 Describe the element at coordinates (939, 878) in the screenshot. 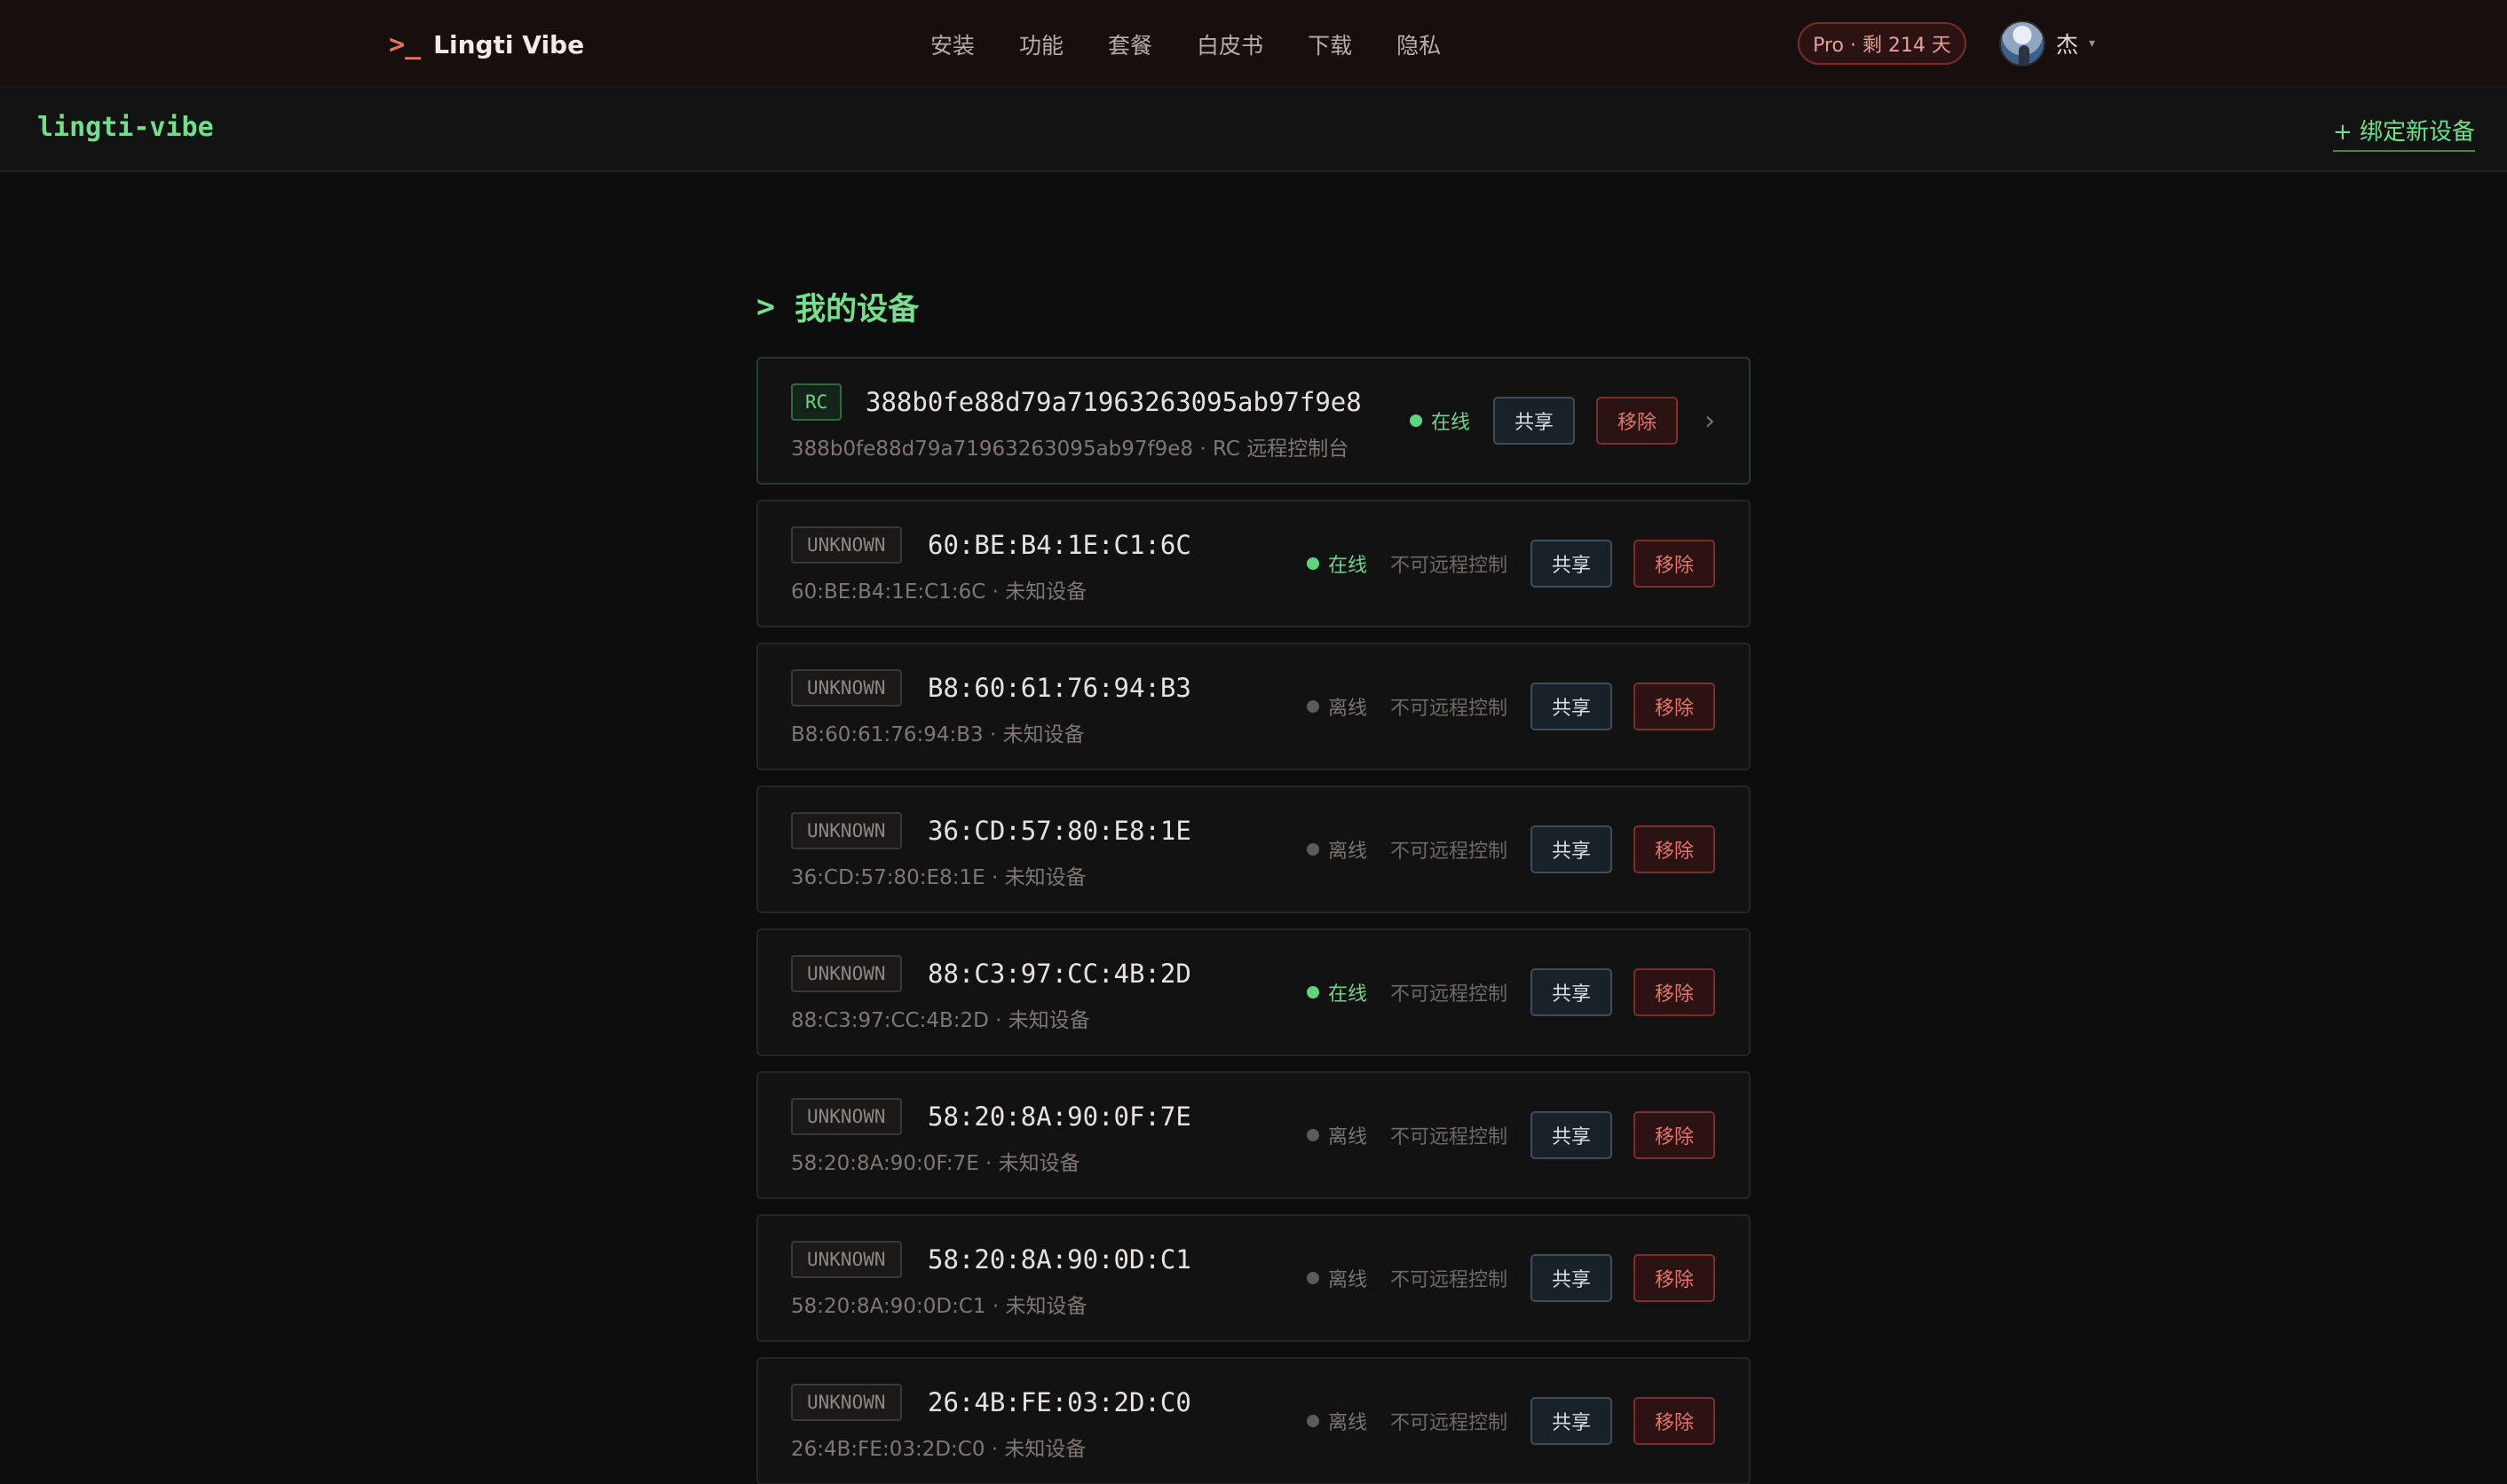

I see `device-subtitle: 36:CD:57:80:E8:1E · 未知设备` at that location.